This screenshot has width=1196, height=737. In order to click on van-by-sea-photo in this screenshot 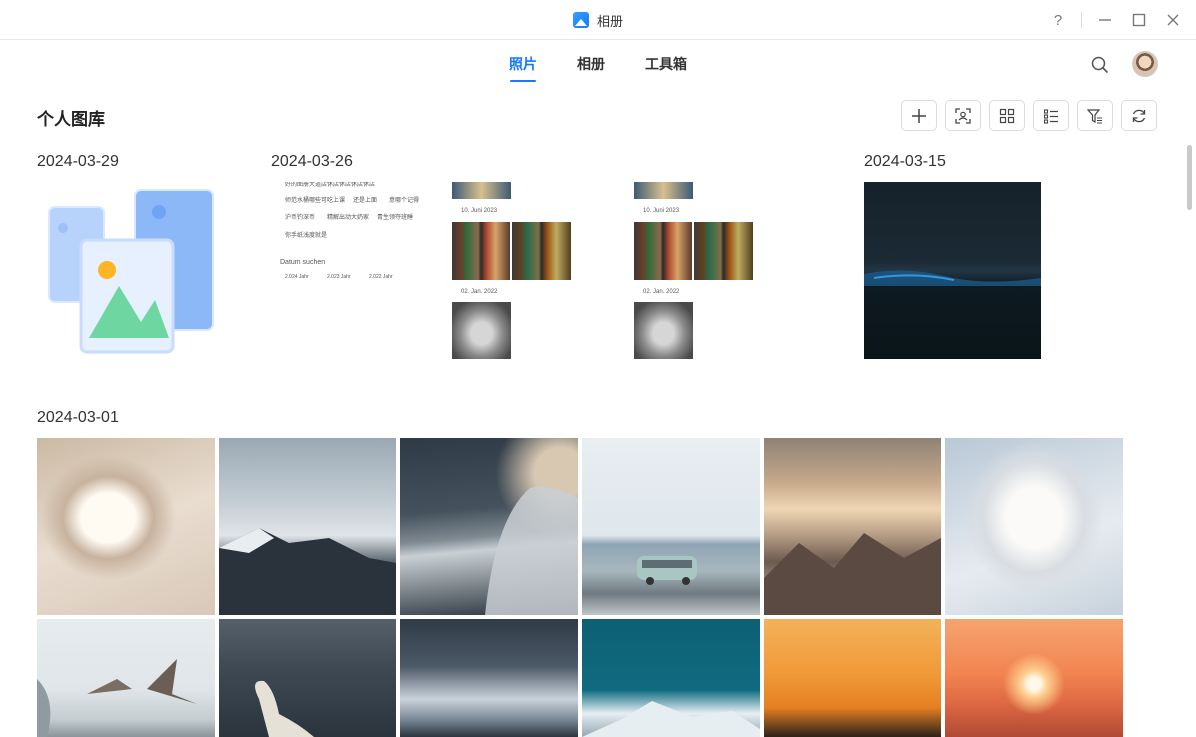, I will do `click(667, 570)`.